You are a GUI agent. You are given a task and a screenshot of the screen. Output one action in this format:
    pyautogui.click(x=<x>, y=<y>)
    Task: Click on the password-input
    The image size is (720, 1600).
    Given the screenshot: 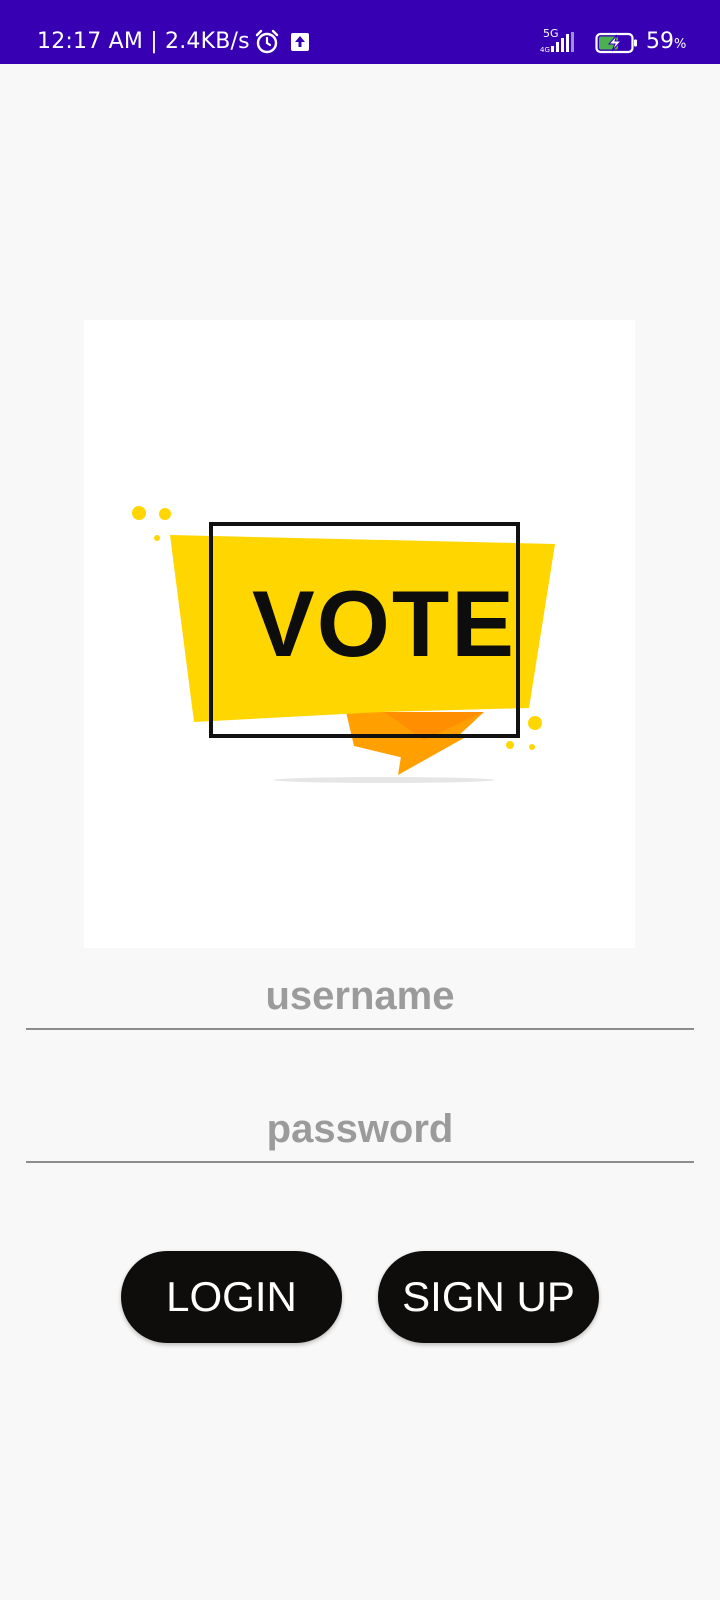 What is the action you would take?
    pyautogui.click(x=360, y=1129)
    